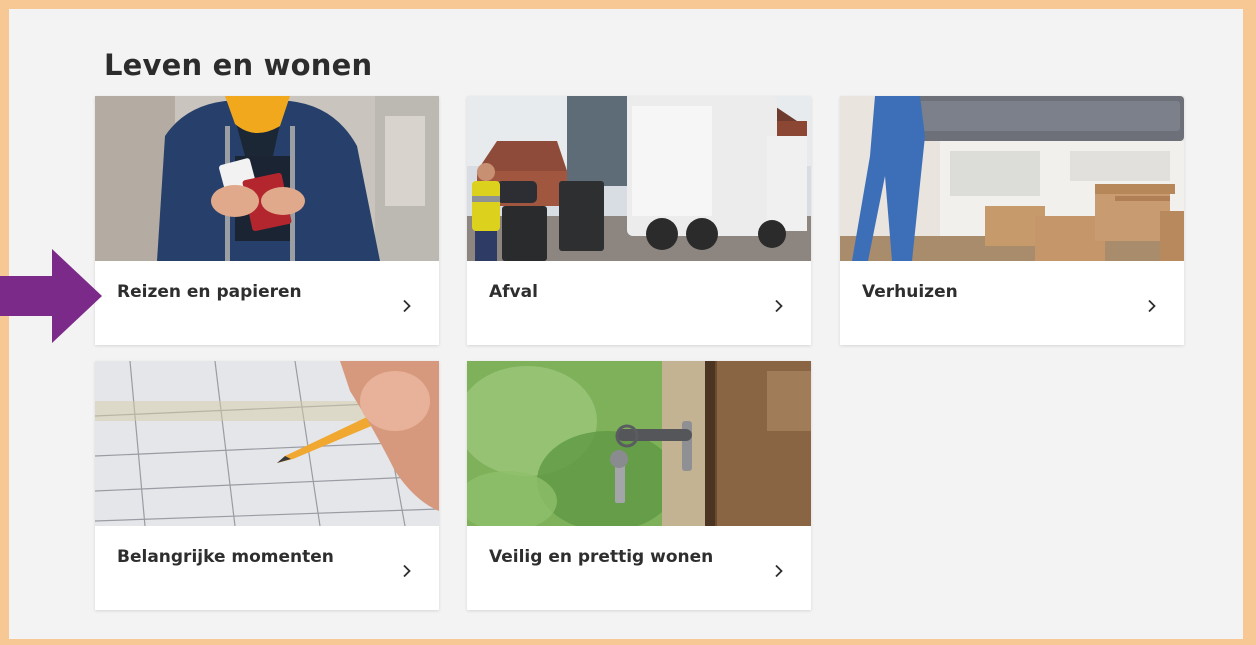  Describe the element at coordinates (601, 557) in the screenshot. I see `card-label: Veilig en prettig wonen` at that location.